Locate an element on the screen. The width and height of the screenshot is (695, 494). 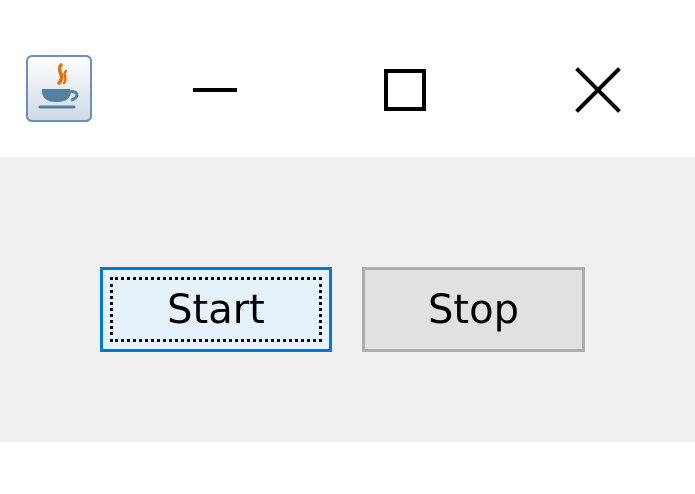
maximize-icon is located at coordinates (405, 90).